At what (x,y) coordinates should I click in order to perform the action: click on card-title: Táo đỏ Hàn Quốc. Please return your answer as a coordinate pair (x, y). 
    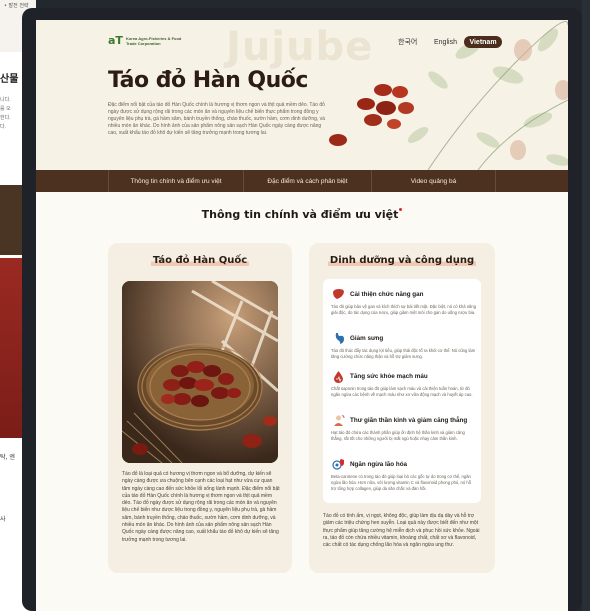
    Looking at the image, I should click on (200, 260).